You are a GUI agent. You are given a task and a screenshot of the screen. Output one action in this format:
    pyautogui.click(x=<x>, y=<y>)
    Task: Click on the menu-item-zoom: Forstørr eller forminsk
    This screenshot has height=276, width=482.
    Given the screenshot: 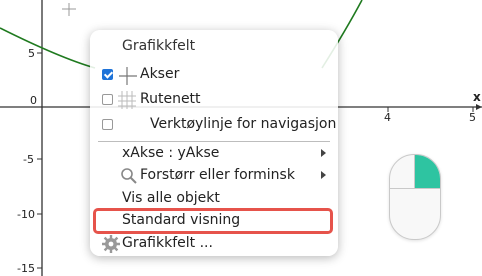 What is the action you would take?
    pyautogui.click(x=214, y=176)
    